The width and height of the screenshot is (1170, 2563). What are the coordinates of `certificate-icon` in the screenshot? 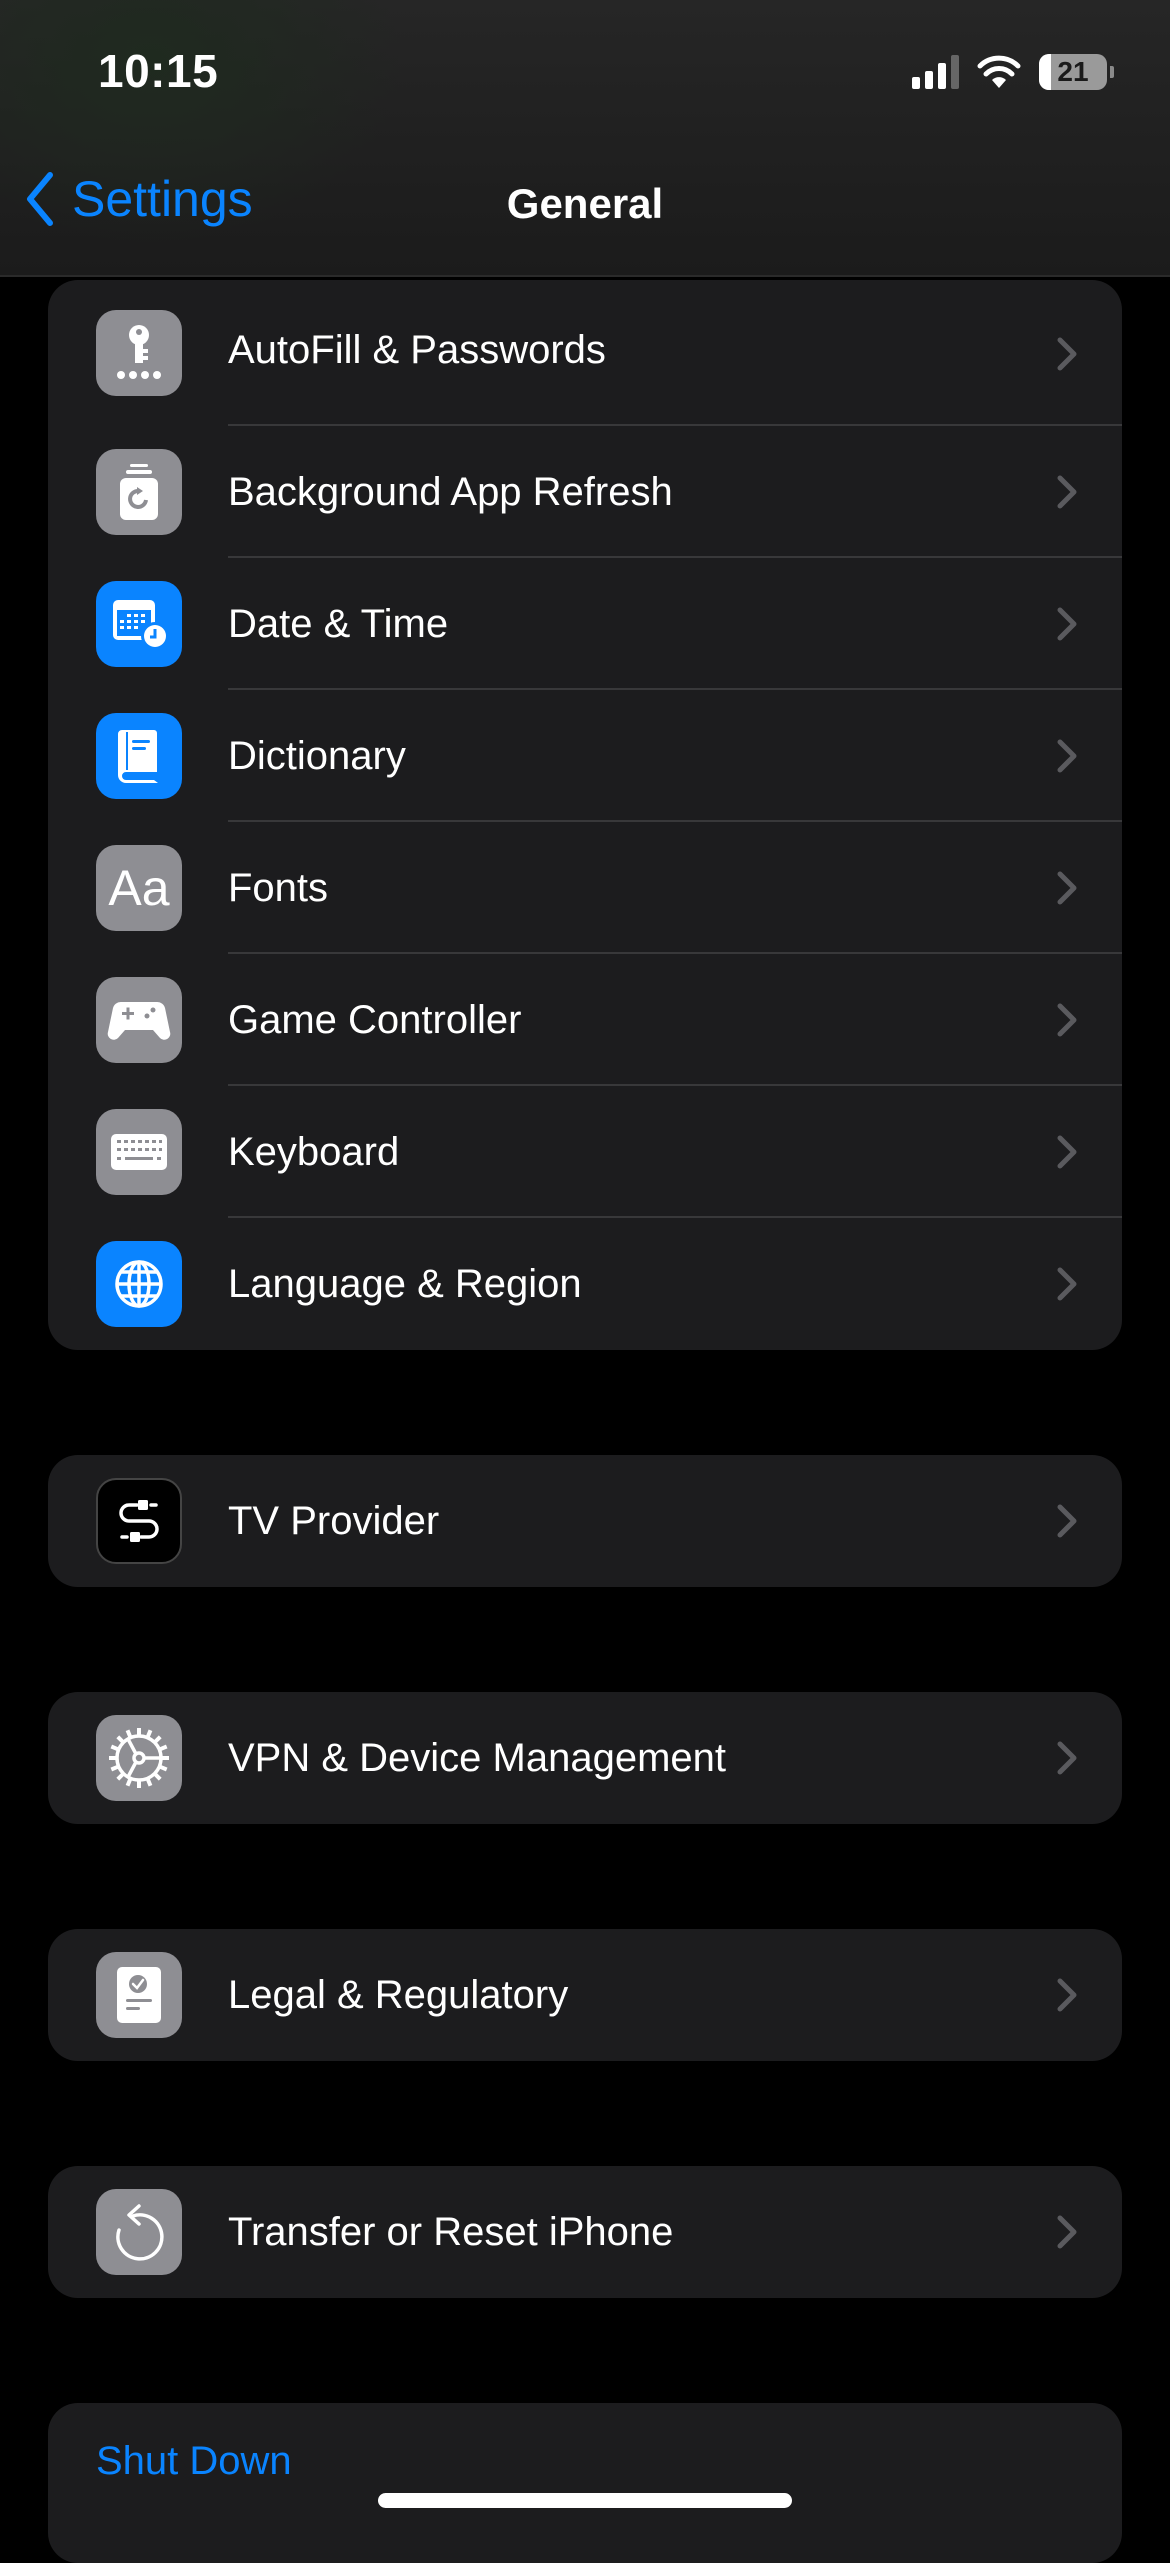 It's located at (139, 1995).